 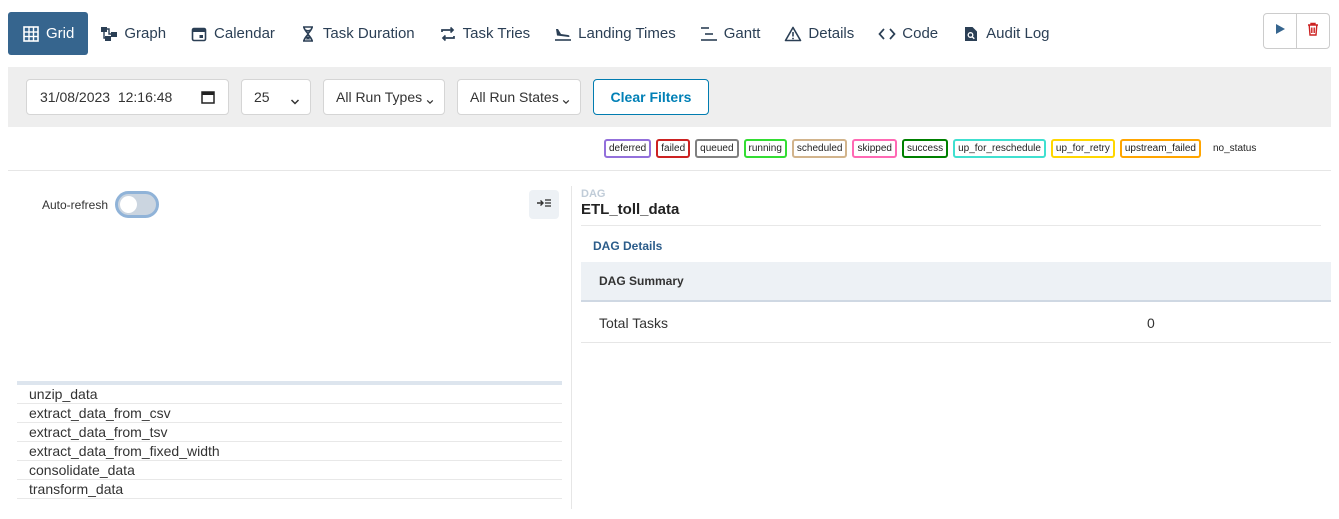 What do you see at coordinates (262, 97) in the screenshot?
I see `num-runs-value: 25` at bounding box center [262, 97].